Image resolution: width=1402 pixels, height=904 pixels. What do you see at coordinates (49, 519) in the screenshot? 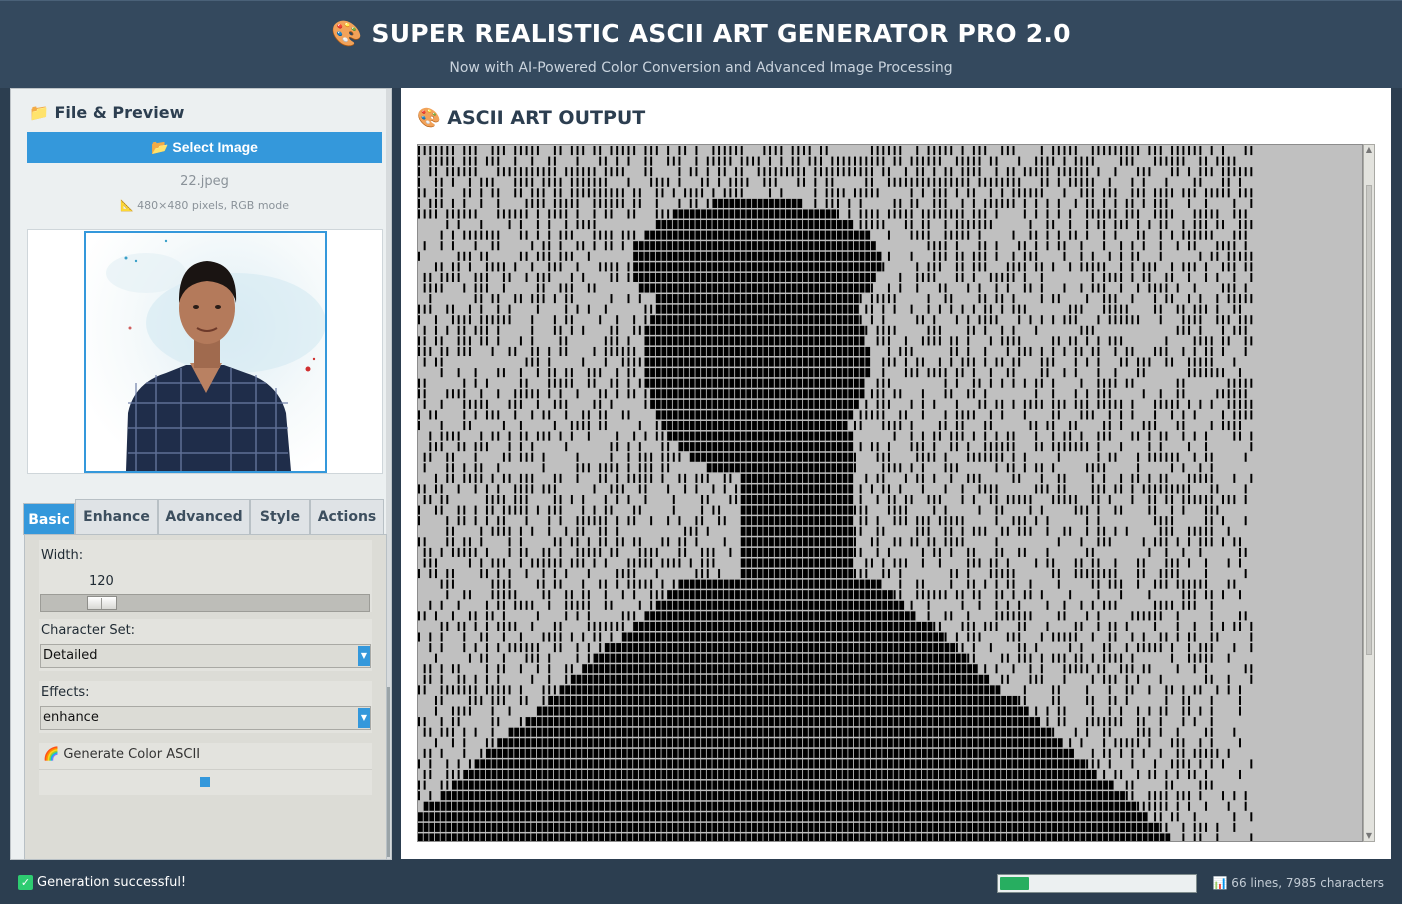
I see `tab-basic: Basic` at bounding box center [49, 519].